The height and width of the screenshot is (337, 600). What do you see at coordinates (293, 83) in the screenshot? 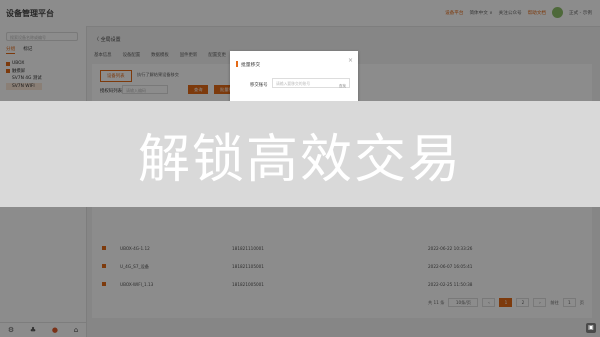
I see `account-placeholder: 请输入要移交的账号` at bounding box center [293, 83].